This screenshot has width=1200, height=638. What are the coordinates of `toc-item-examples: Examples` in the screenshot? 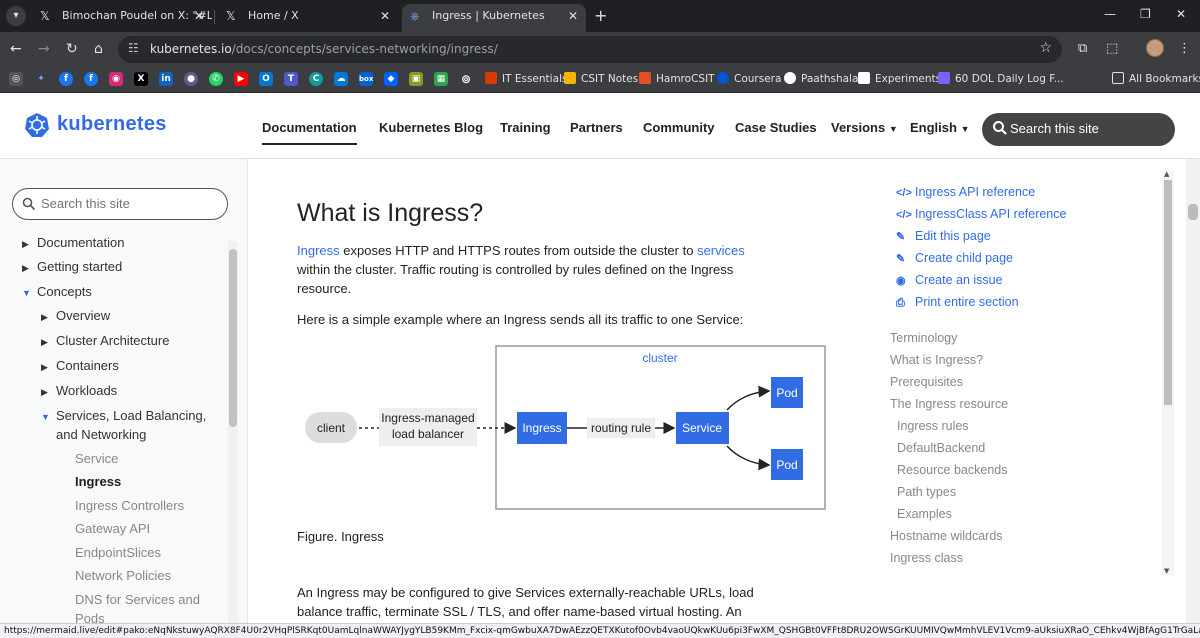 It's located at (924, 514).